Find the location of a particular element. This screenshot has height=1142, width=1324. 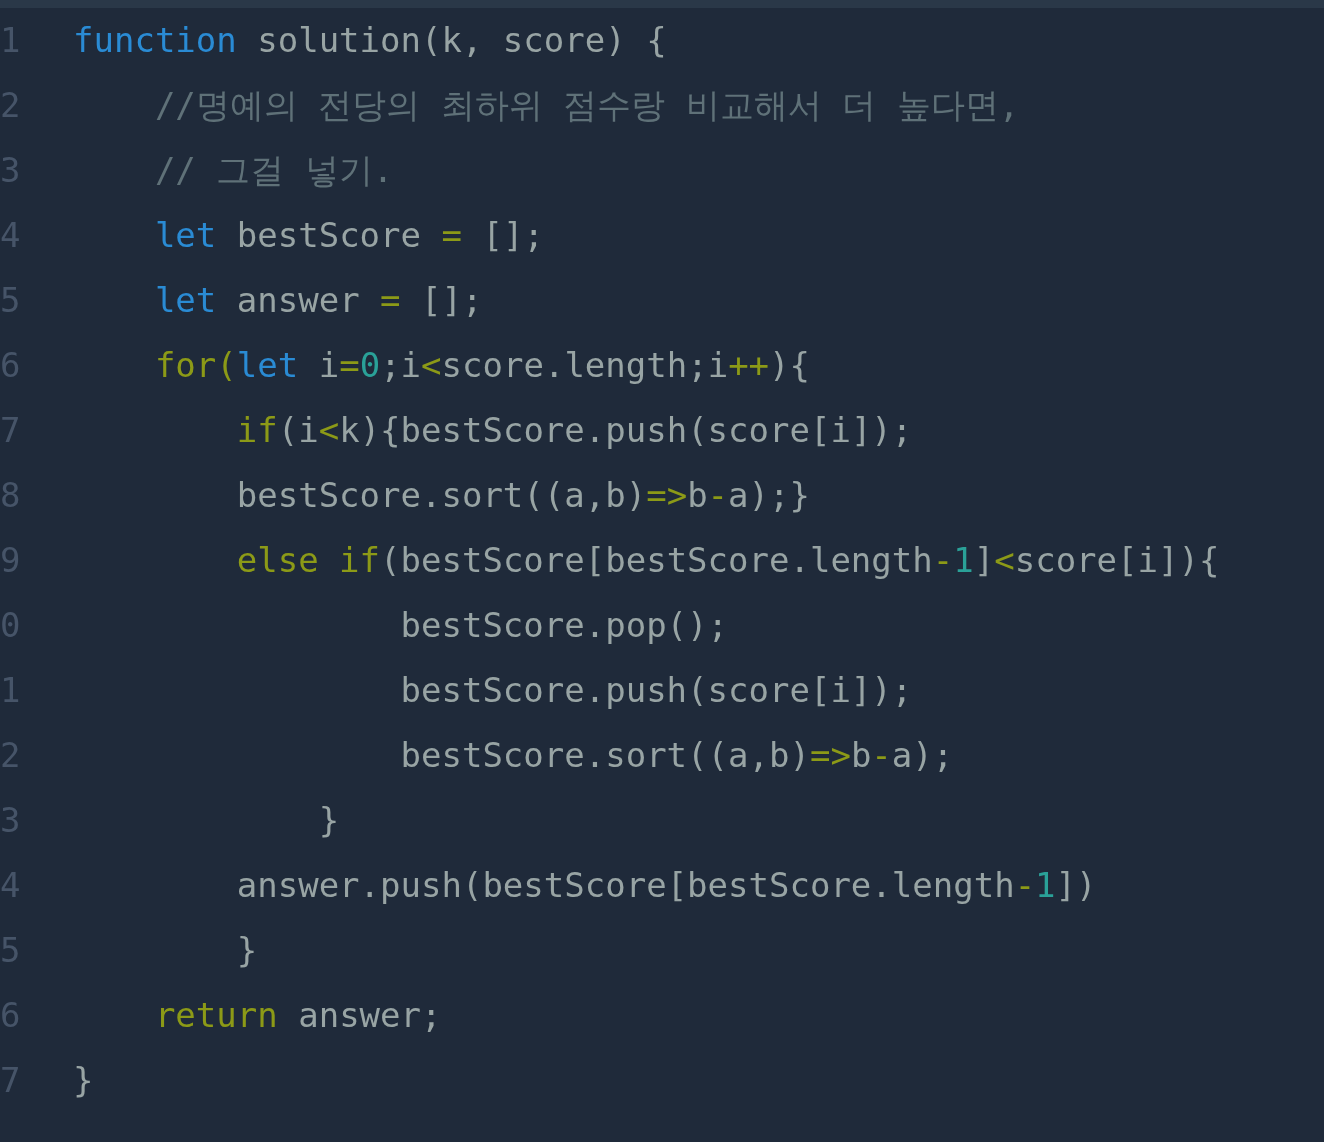

code-line: function solution(k, score) { is located at coordinates (370, 40).